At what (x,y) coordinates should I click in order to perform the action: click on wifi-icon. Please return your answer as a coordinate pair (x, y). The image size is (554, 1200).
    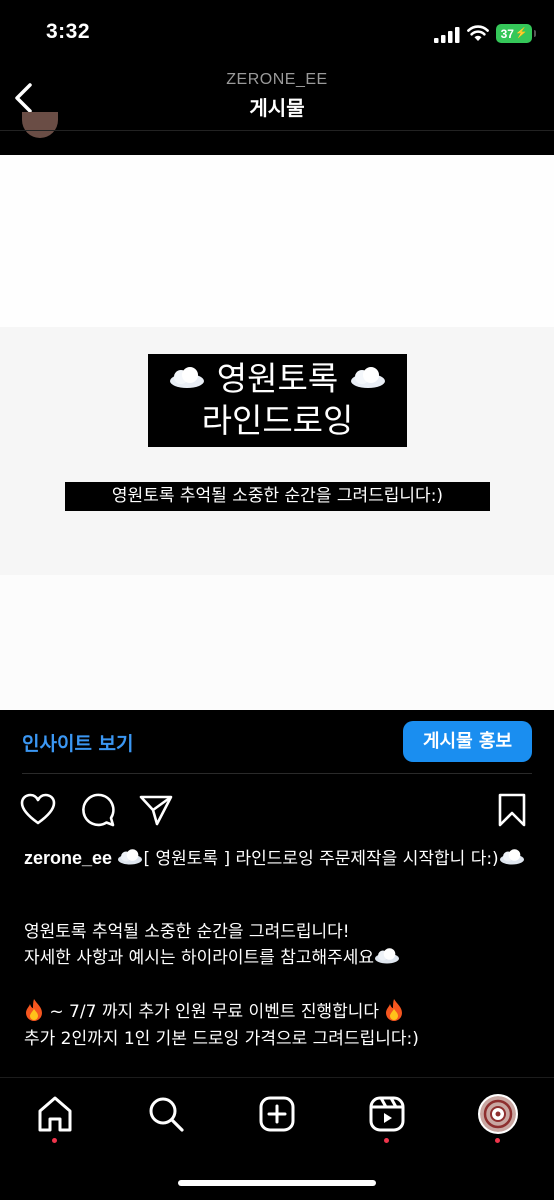
    Looking at the image, I should click on (478, 33).